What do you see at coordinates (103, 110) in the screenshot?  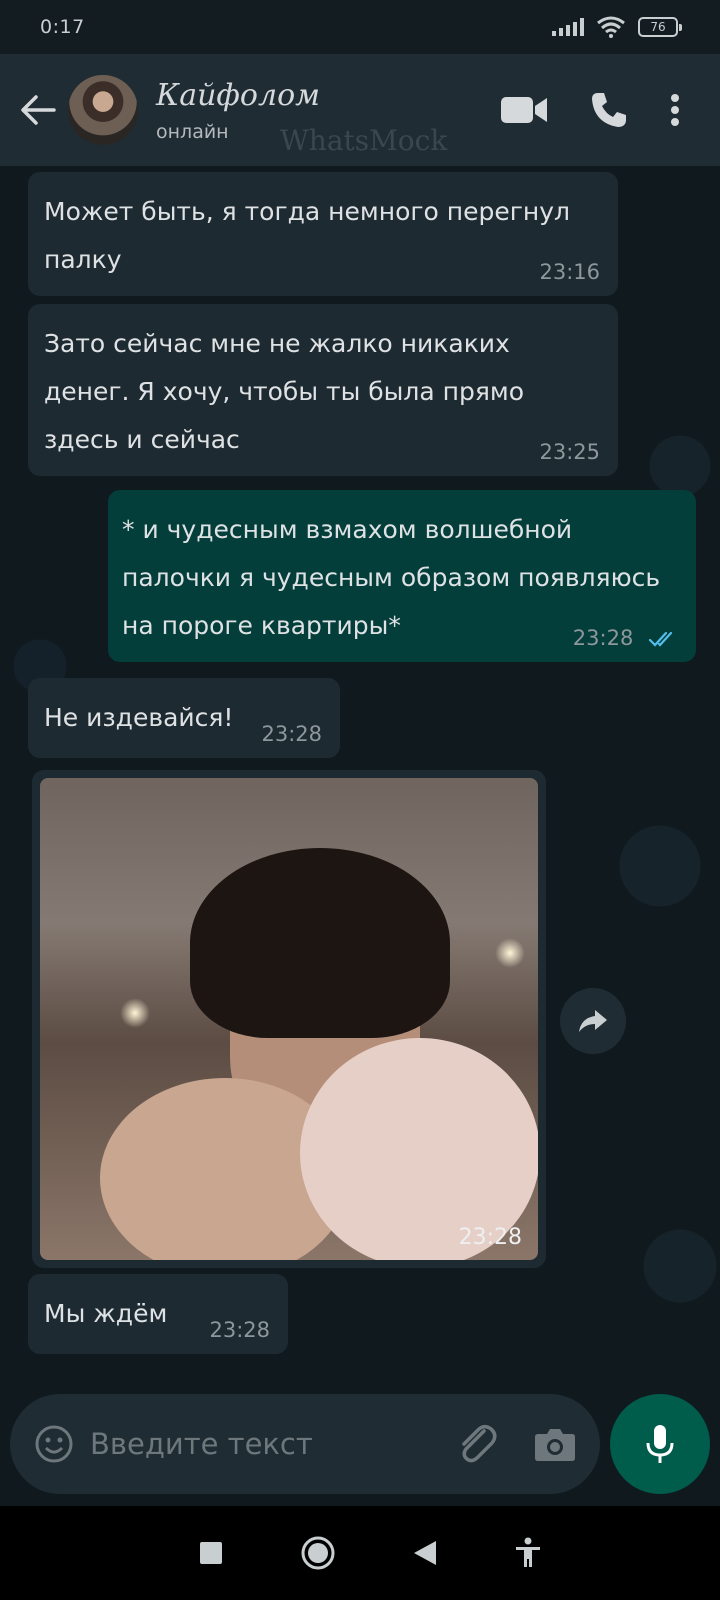 I see `contact-avatar` at bounding box center [103, 110].